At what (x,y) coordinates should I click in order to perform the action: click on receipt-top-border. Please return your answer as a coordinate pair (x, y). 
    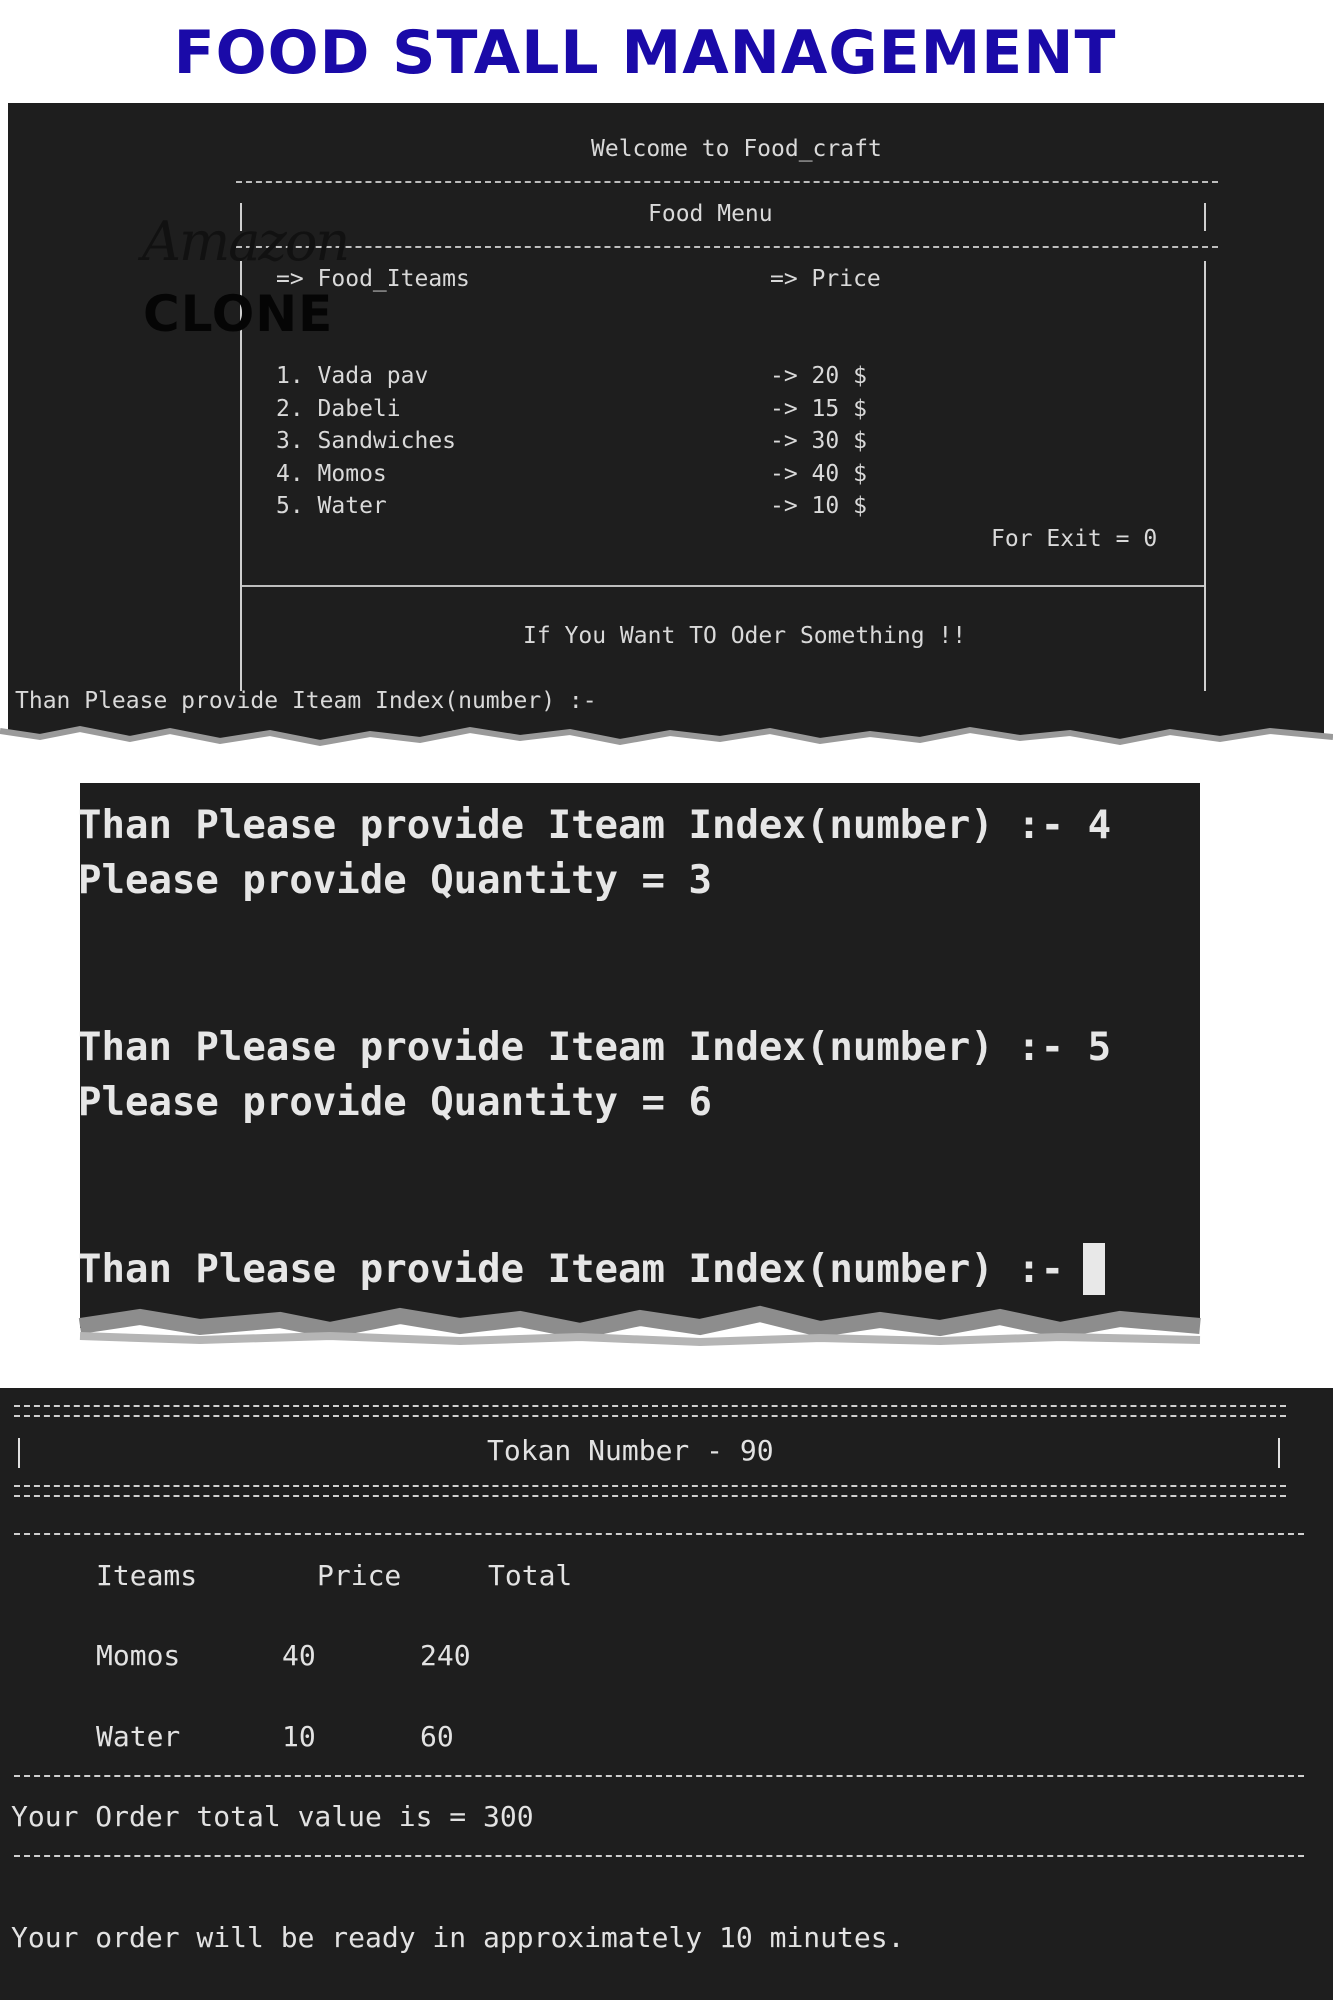
    Looking at the image, I should click on (650, 1411).